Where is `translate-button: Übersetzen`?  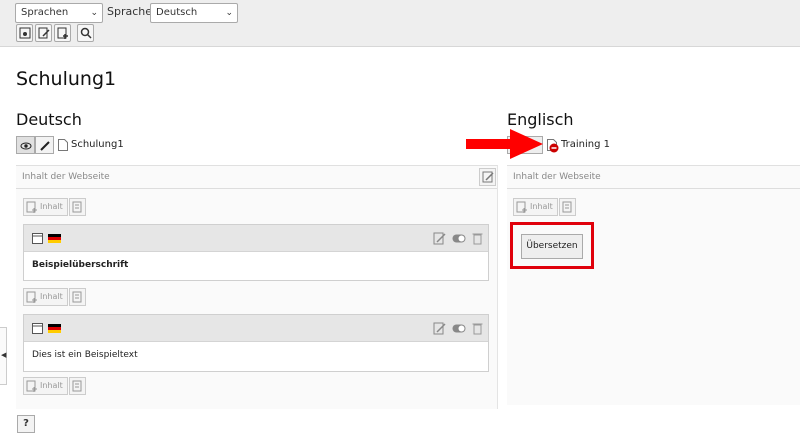 translate-button: Übersetzen is located at coordinates (552, 246).